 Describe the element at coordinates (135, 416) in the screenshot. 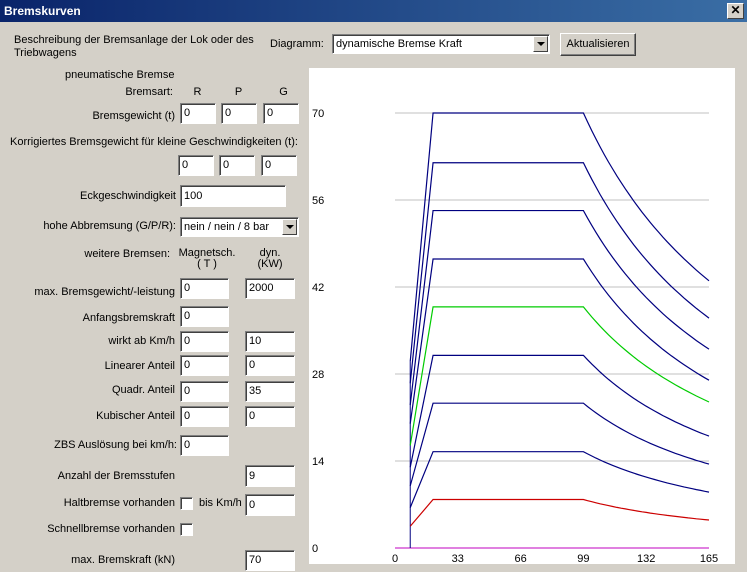

I see `cubic-label: Kubischer Anteil` at that location.